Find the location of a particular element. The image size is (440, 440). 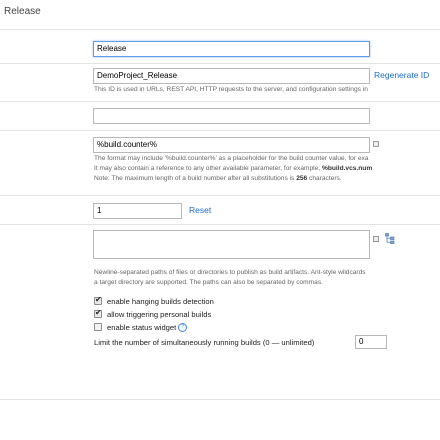

hanging-builds-checkbox: ✔ is located at coordinates (98, 300).